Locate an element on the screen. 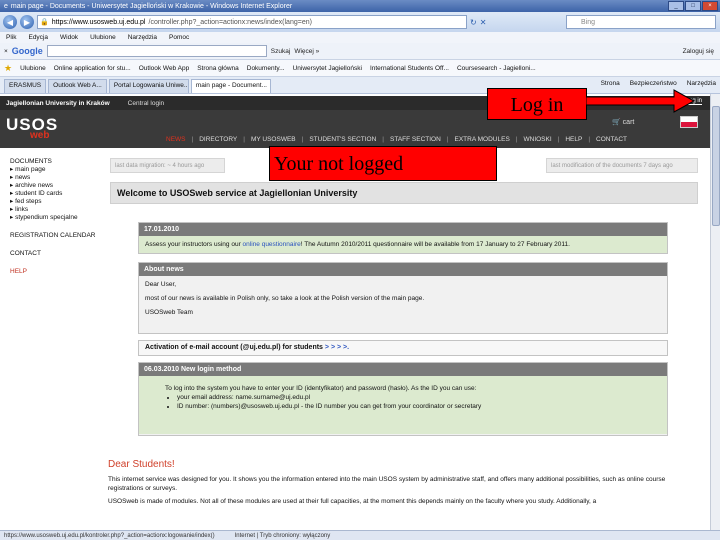 The width and height of the screenshot is (720, 540). sidebar-item-archive-news: archive news is located at coordinates (55, 186).